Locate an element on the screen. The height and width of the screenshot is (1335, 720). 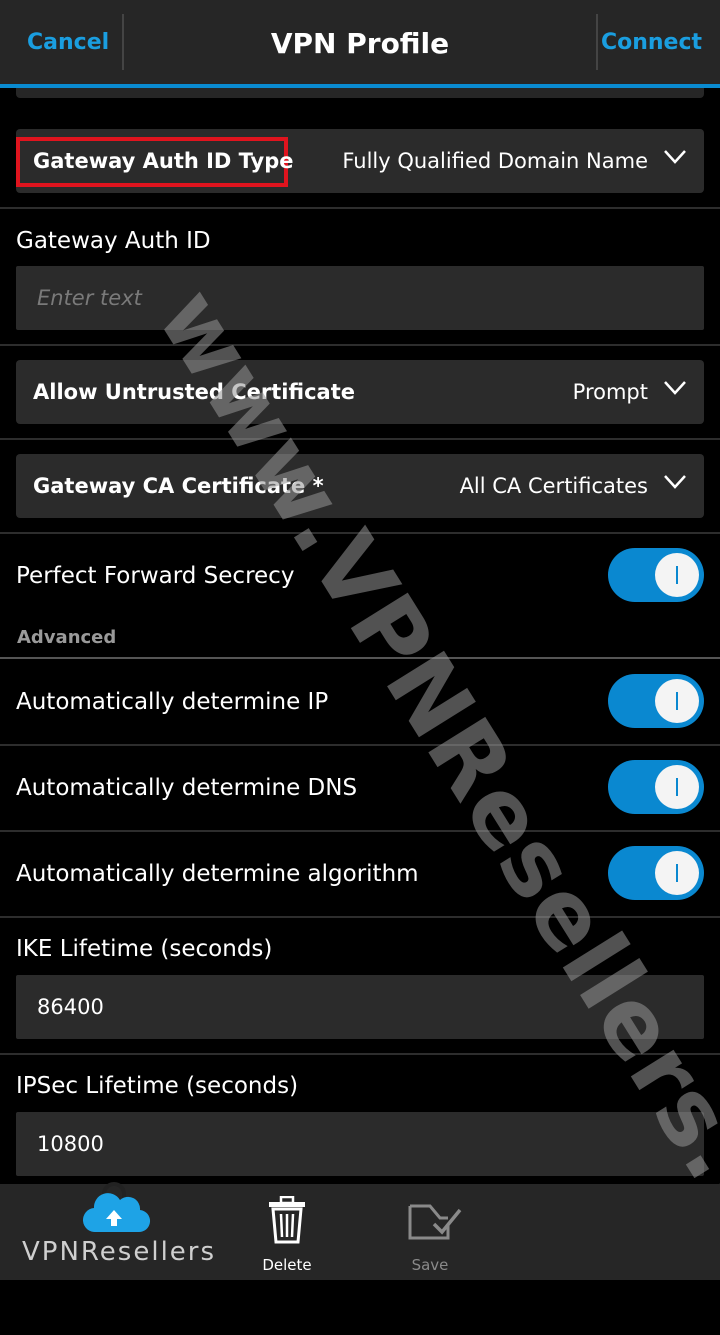
auto-dns-label: Automatically determine DNS is located at coordinates (187, 788).